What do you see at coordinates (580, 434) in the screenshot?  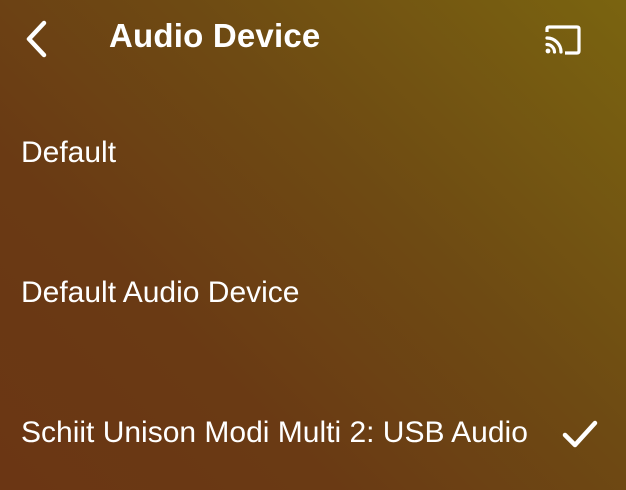 I see `checkmark-icon` at bounding box center [580, 434].